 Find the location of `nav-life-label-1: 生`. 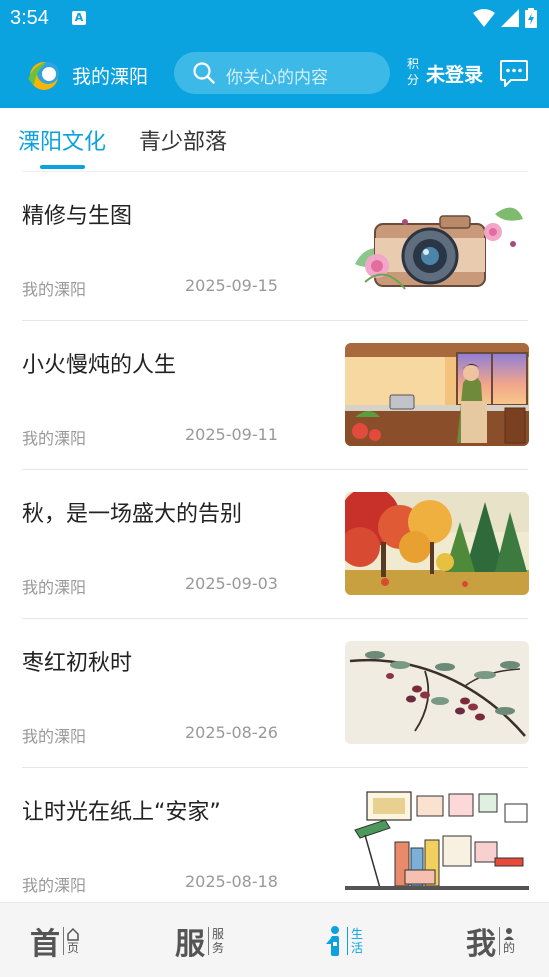

nav-life-label-1: 生 is located at coordinates (357, 934).